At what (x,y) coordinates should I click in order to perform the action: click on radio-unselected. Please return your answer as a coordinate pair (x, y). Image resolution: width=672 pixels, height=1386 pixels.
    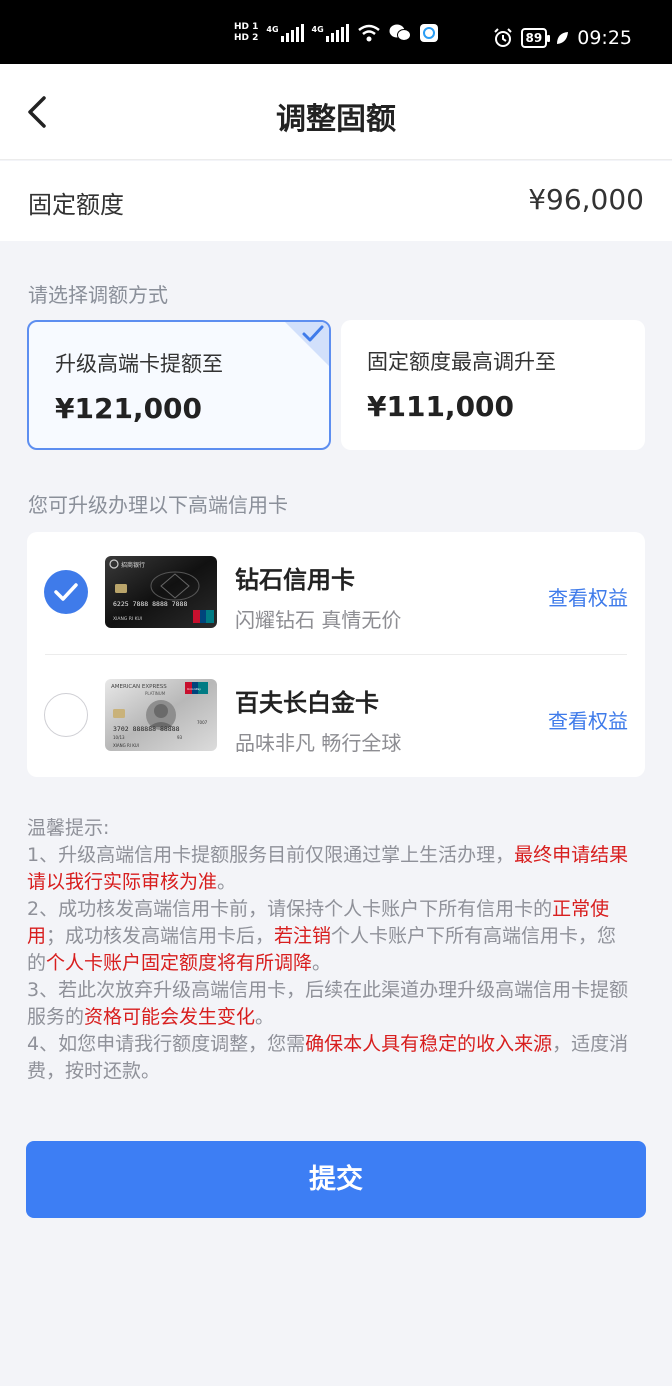
    Looking at the image, I should click on (66, 715).